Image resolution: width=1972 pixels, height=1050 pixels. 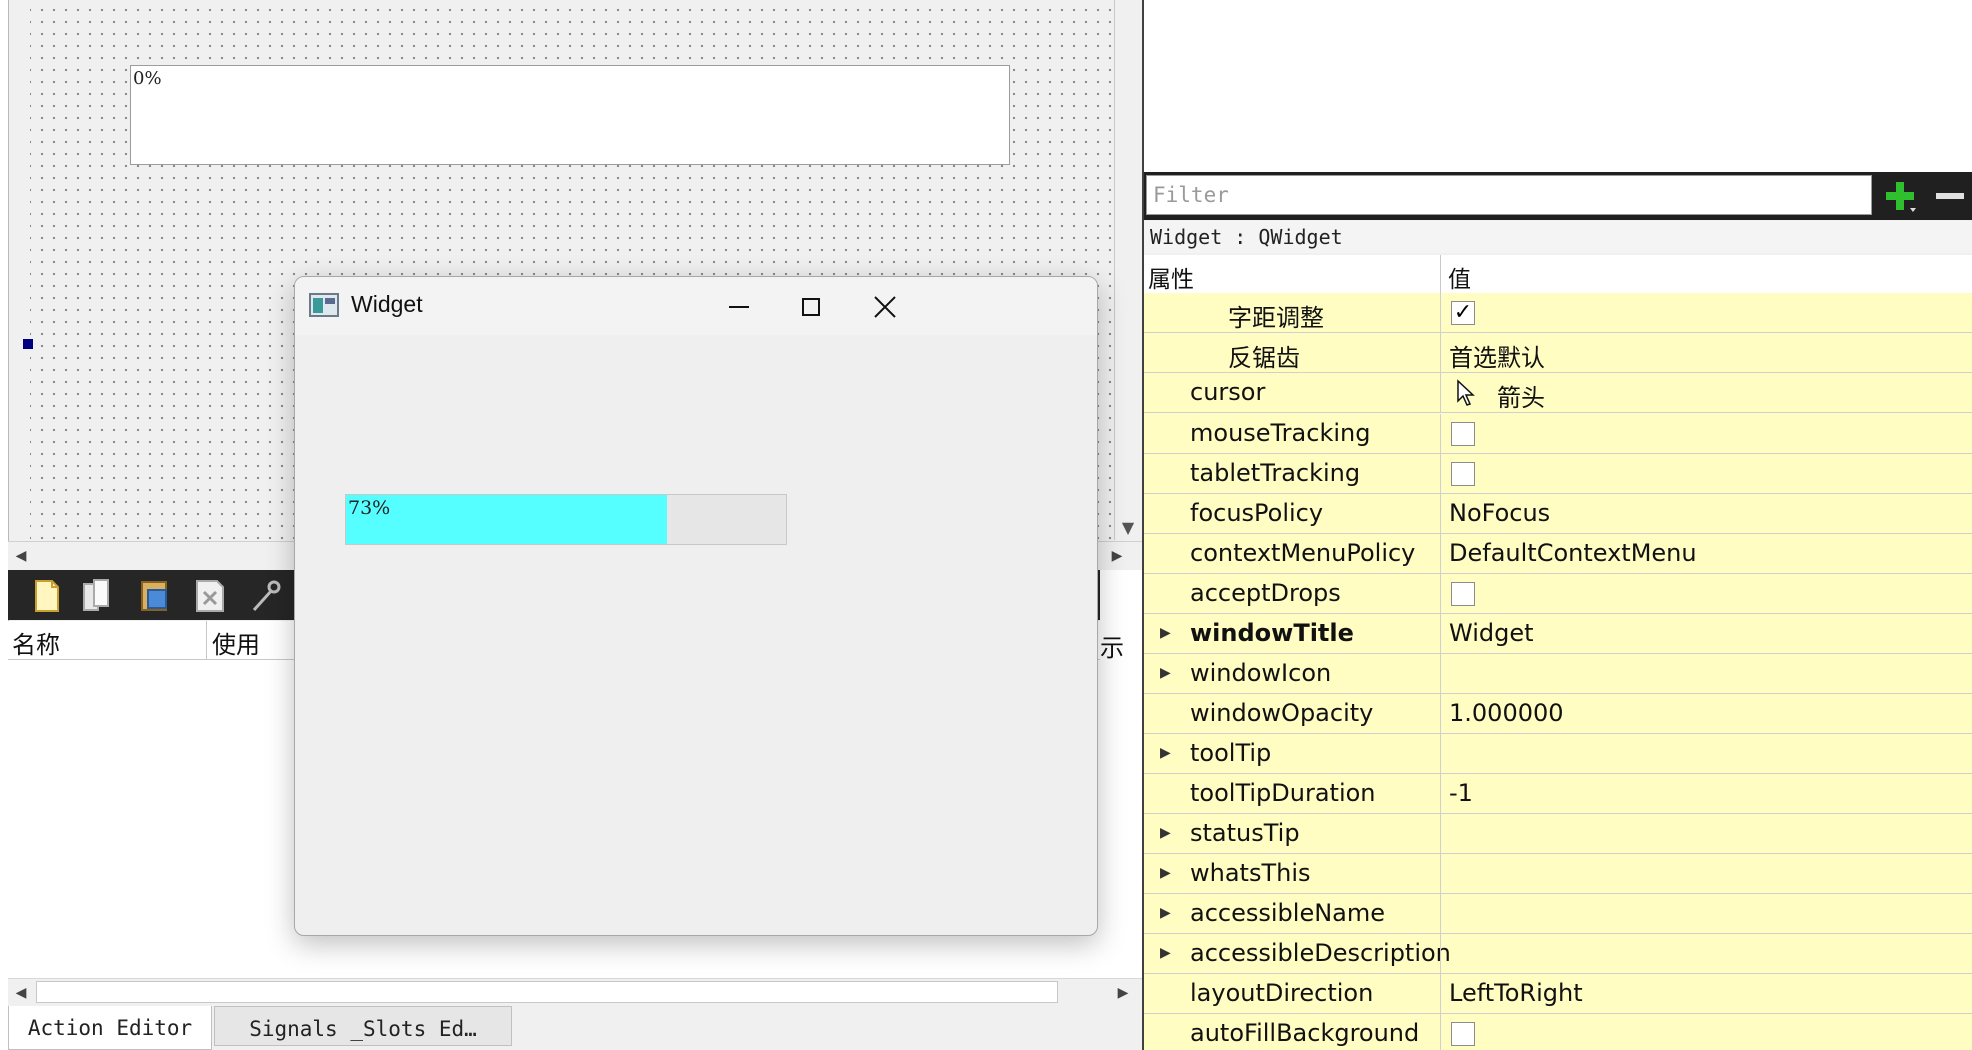 I want to click on property-name: windowIcon, so click(x=1261, y=673).